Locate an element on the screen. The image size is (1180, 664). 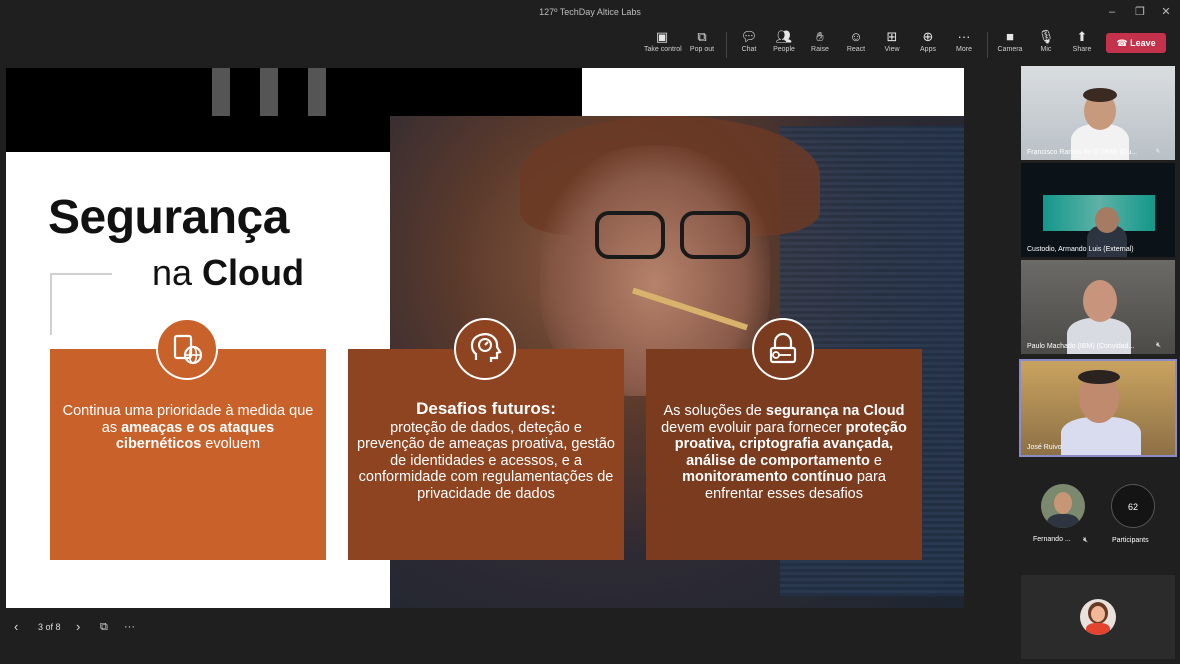
participant-video-tile: Francisco Ramos do Ó (IBM) (Gu... 🔇︎ is located at coordinates (1098, 113).